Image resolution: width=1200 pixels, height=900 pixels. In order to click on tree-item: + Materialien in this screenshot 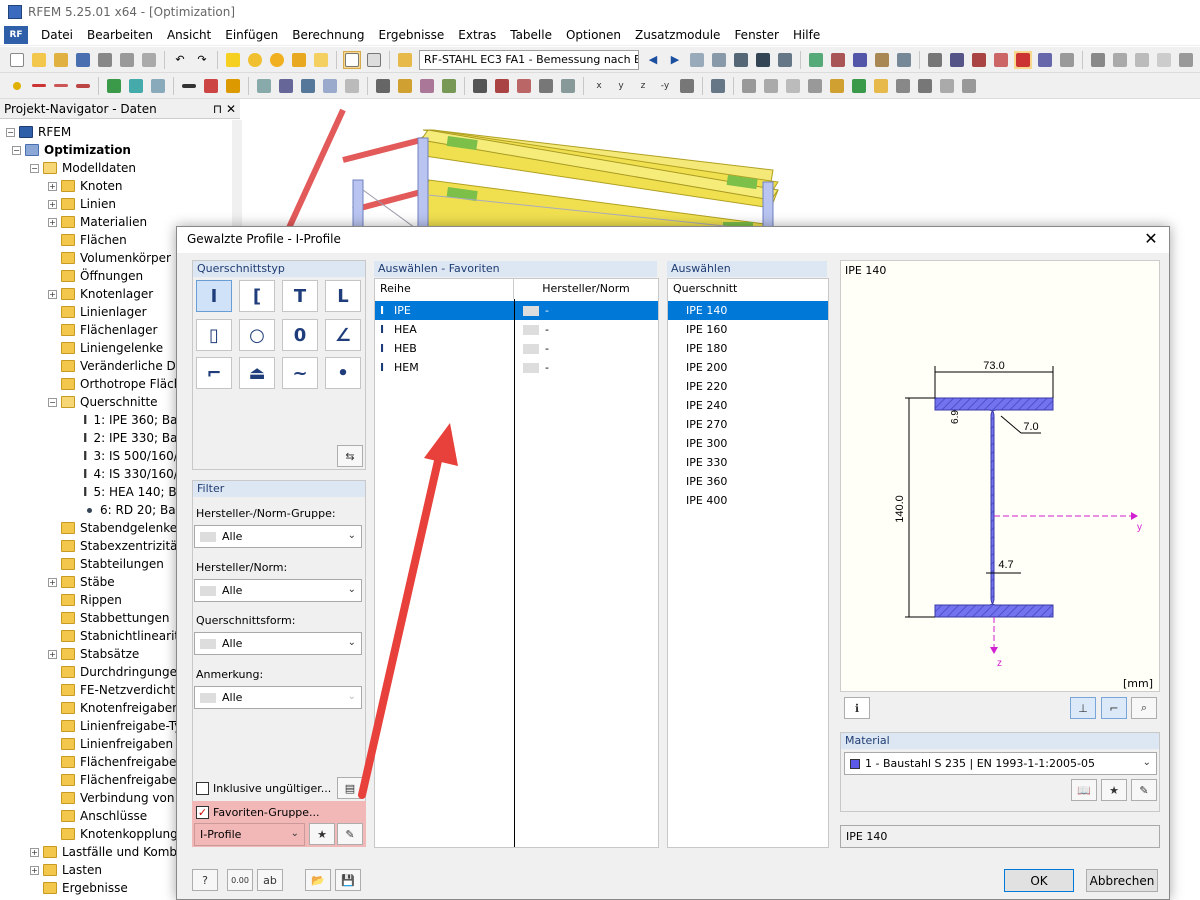, I will do `click(97, 222)`.